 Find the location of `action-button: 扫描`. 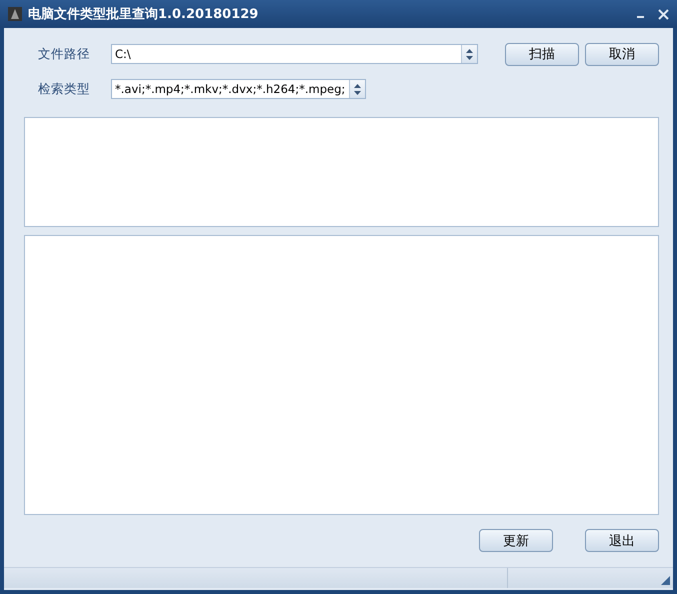

action-button: 扫描 is located at coordinates (542, 54).